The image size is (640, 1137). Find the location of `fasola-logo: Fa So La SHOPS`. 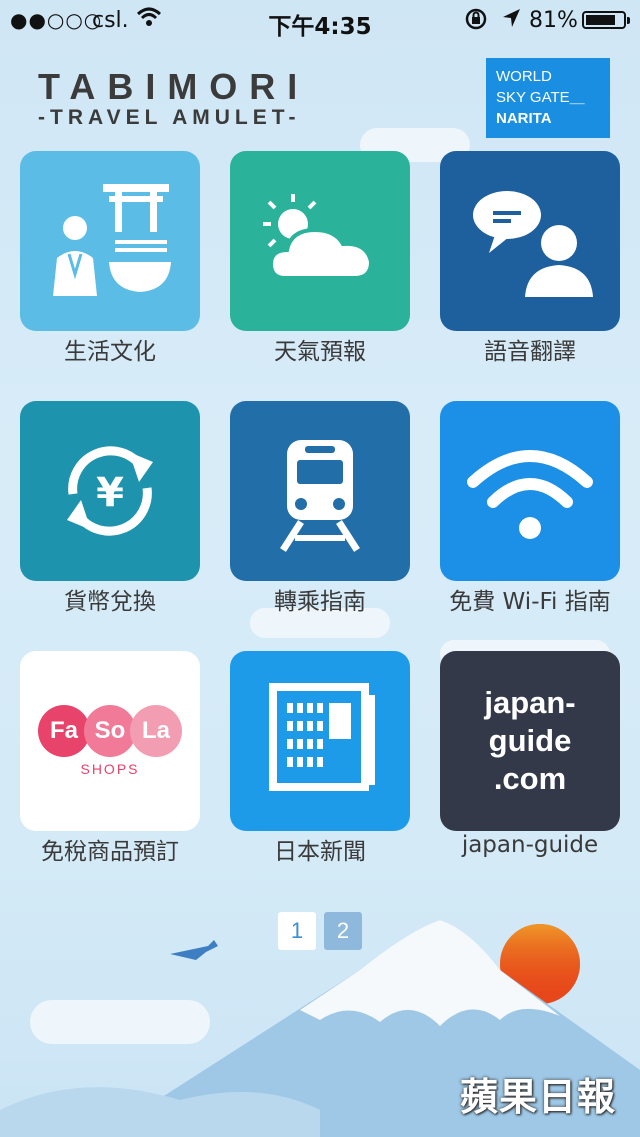

fasola-logo: Fa So La SHOPS is located at coordinates (110, 741).